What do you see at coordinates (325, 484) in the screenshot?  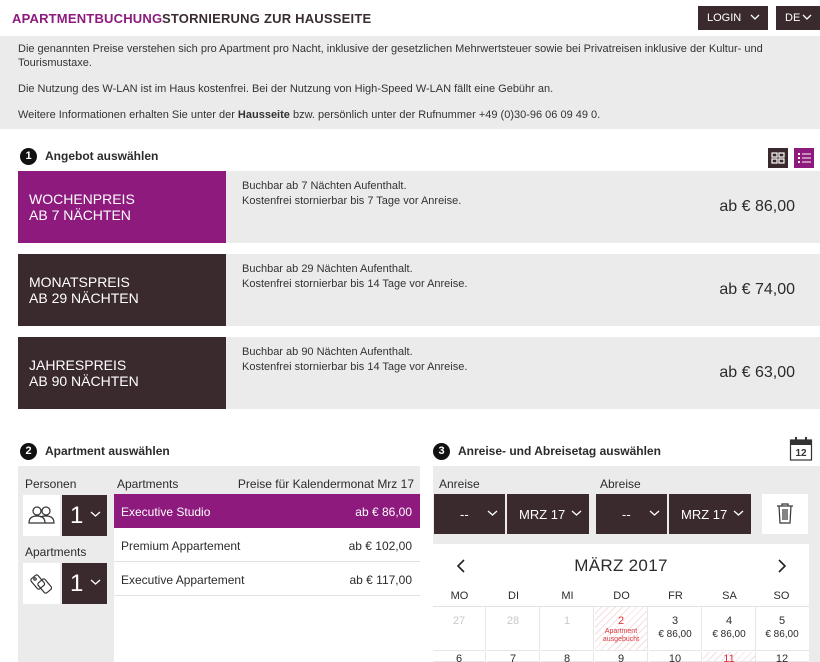 I see `price-header: Preise für Kalendermonat Mrz 17` at bounding box center [325, 484].